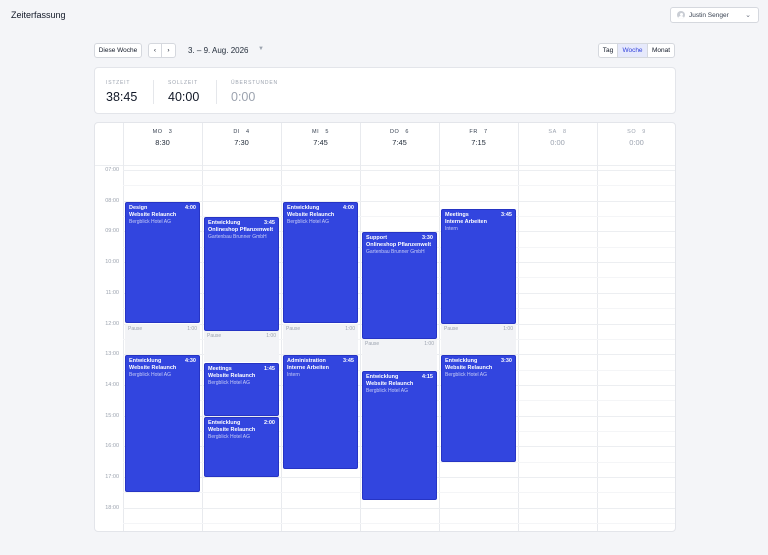 Image resolution: width=768 pixels, height=555 pixels. Describe the element at coordinates (399, 377) in the screenshot. I see `entry-header: Entwicklung 4:15` at that location.